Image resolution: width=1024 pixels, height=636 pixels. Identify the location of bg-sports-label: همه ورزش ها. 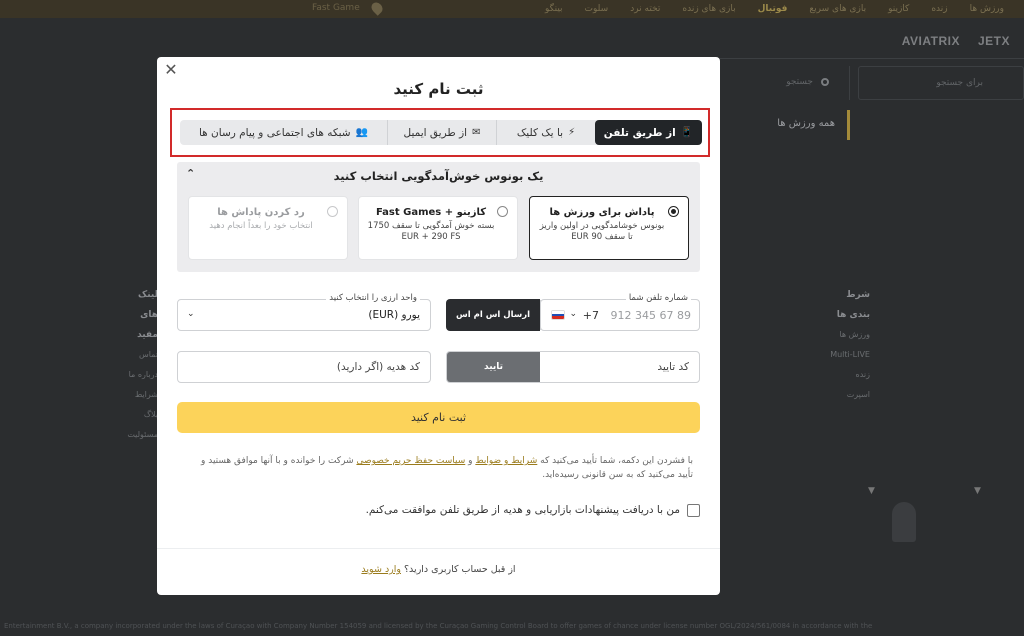
(806, 123).